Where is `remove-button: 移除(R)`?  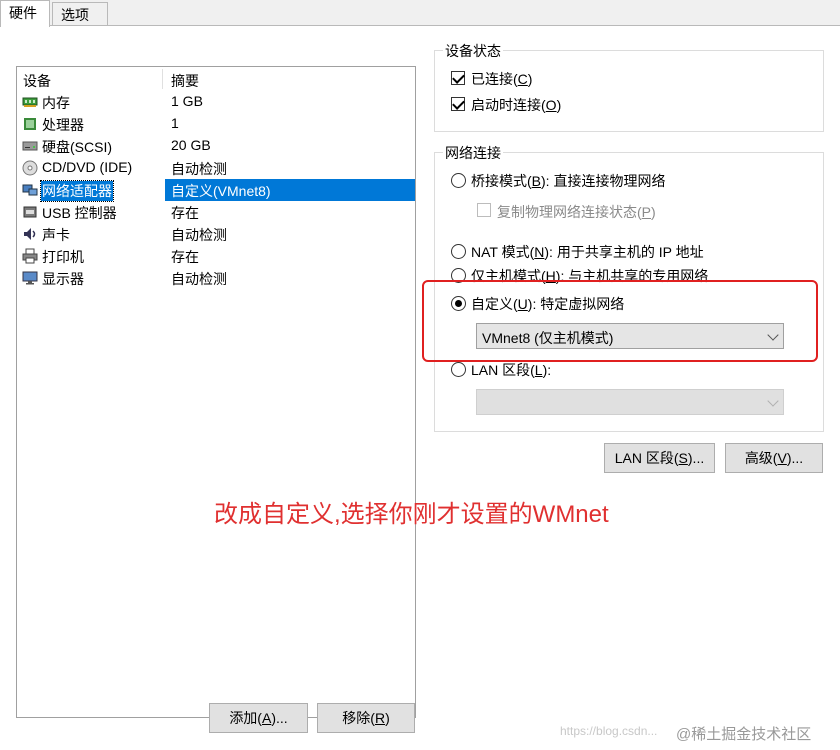
remove-button: 移除(R) is located at coordinates (366, 718).